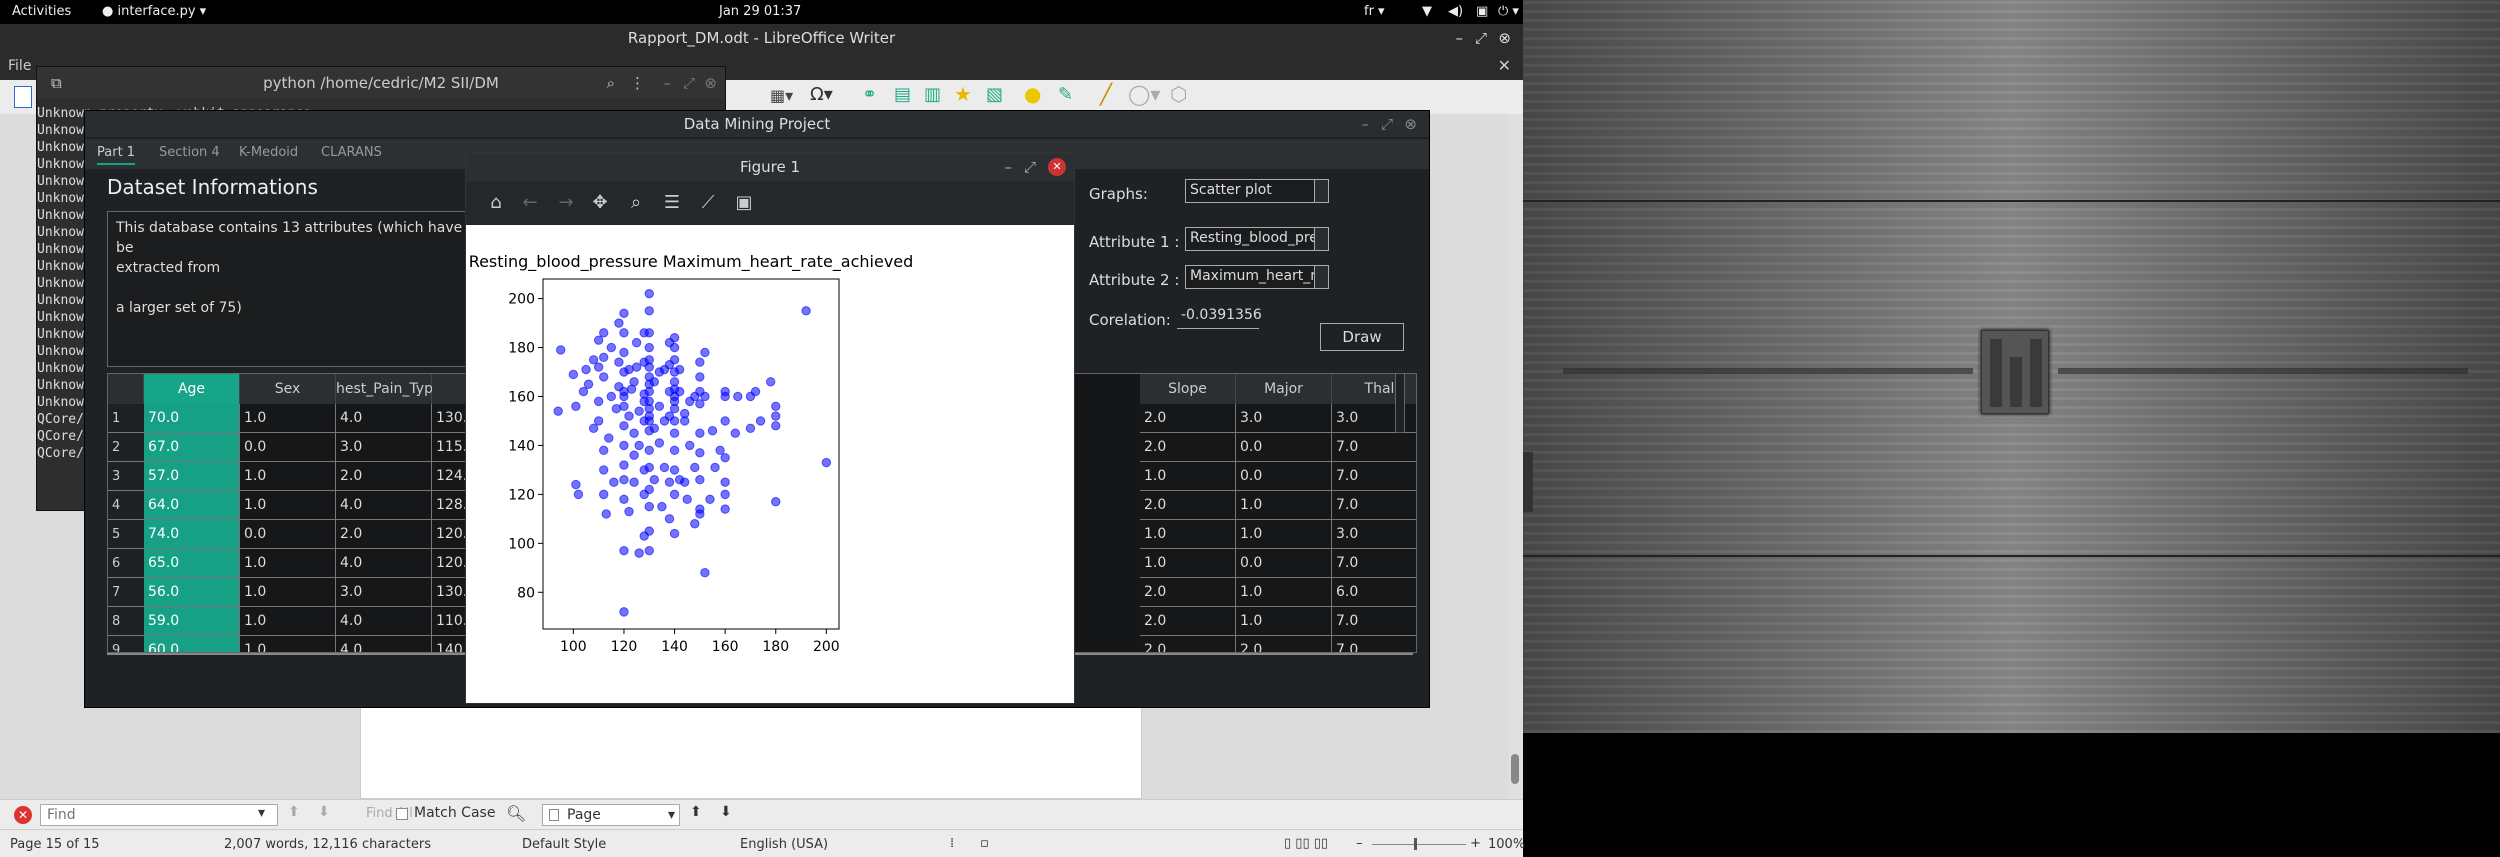  Describe the element at coordinates (1144, 94) in the screenshot. I see `shapes-icon: ◯▾` at that location.